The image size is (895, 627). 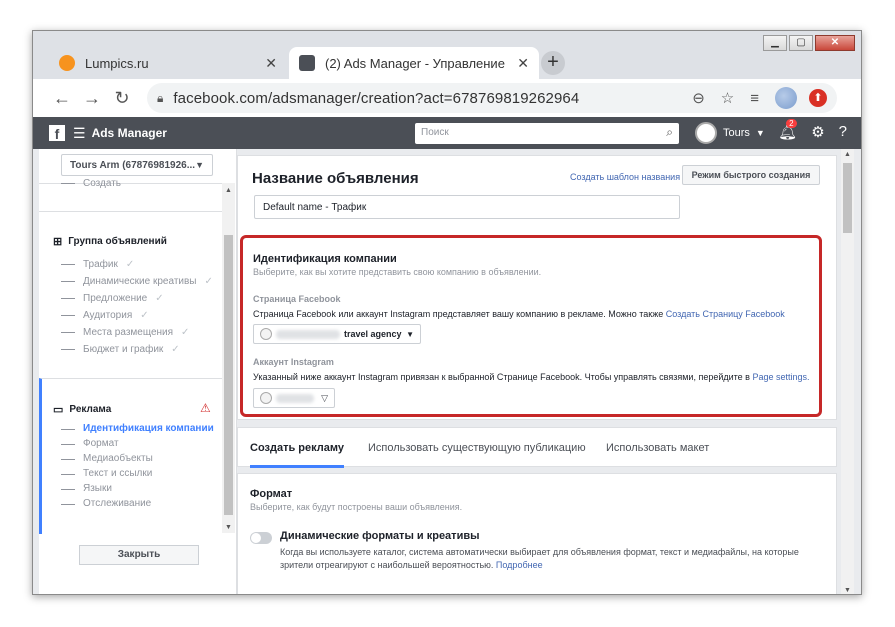 What do you see at coordinates (137, 488) in the screenshot?
I see `sidebar-item-languages: Языки` at bounding box center [137, 488].